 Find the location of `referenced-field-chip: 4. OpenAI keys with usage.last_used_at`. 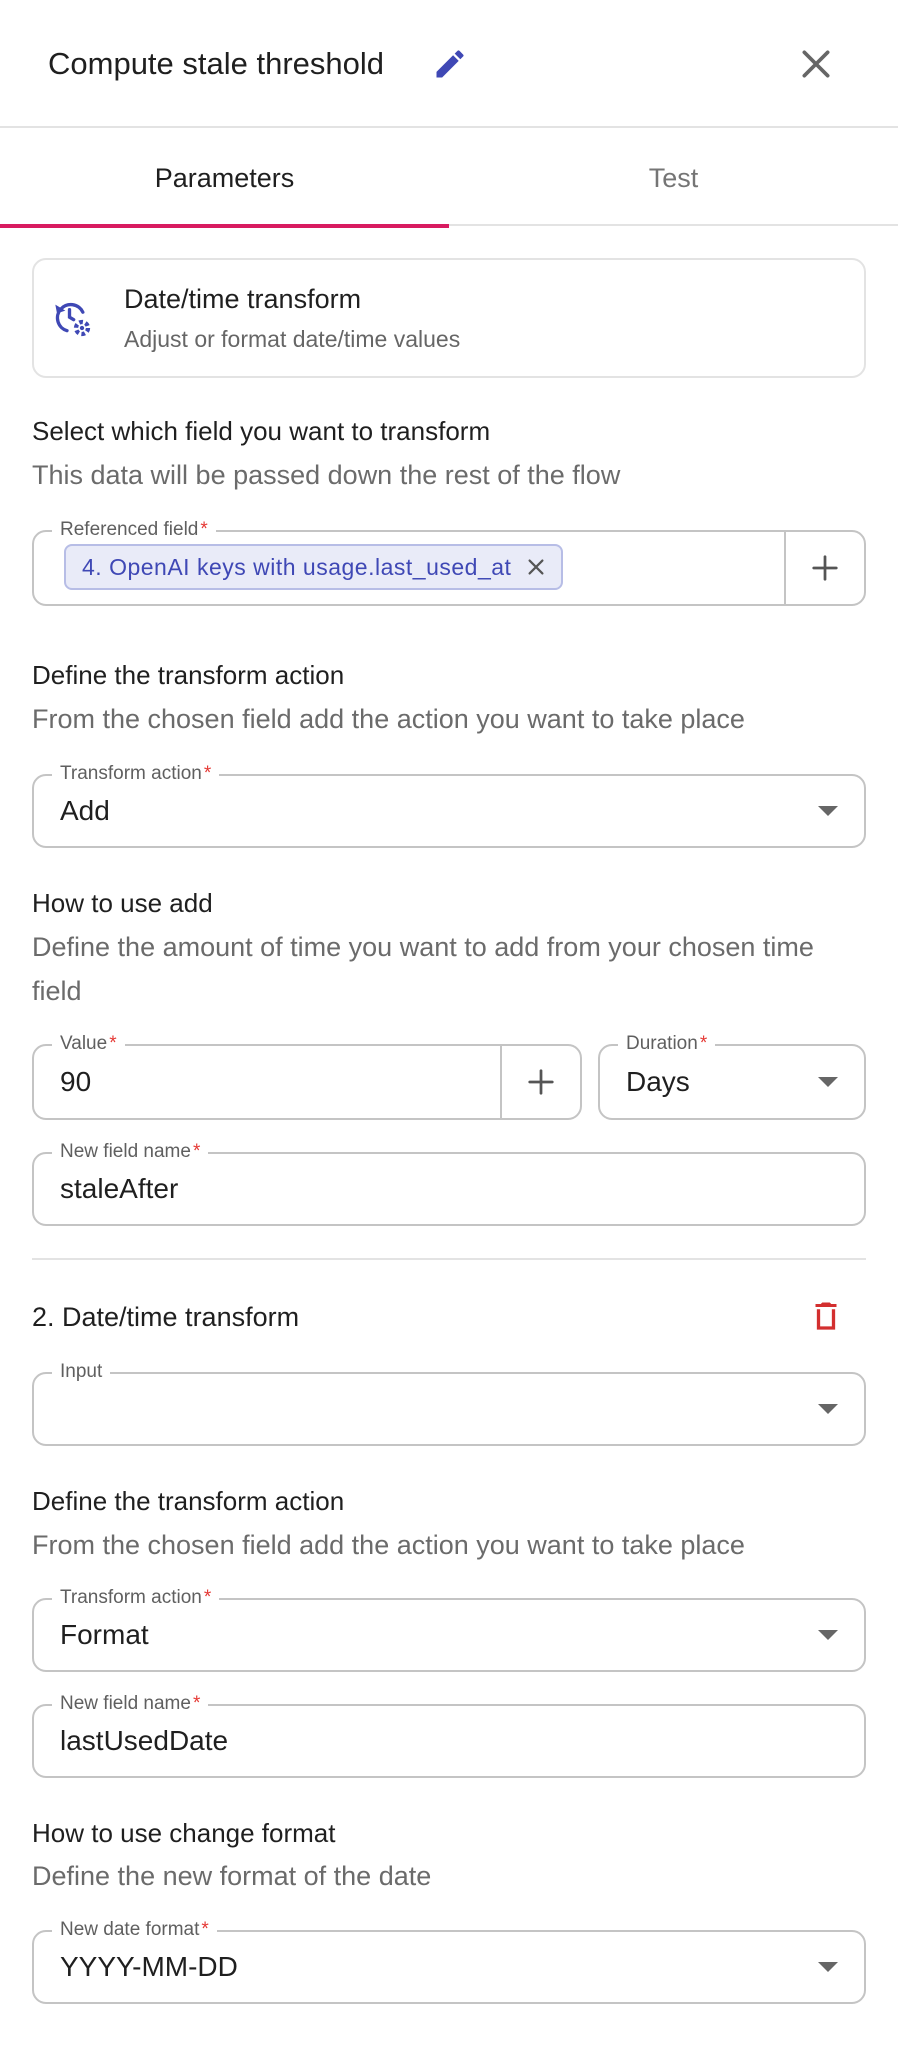

referenced-field-chip: 4. OpenAI keys with usage.last_used_at is located at coordinates (314, 567).